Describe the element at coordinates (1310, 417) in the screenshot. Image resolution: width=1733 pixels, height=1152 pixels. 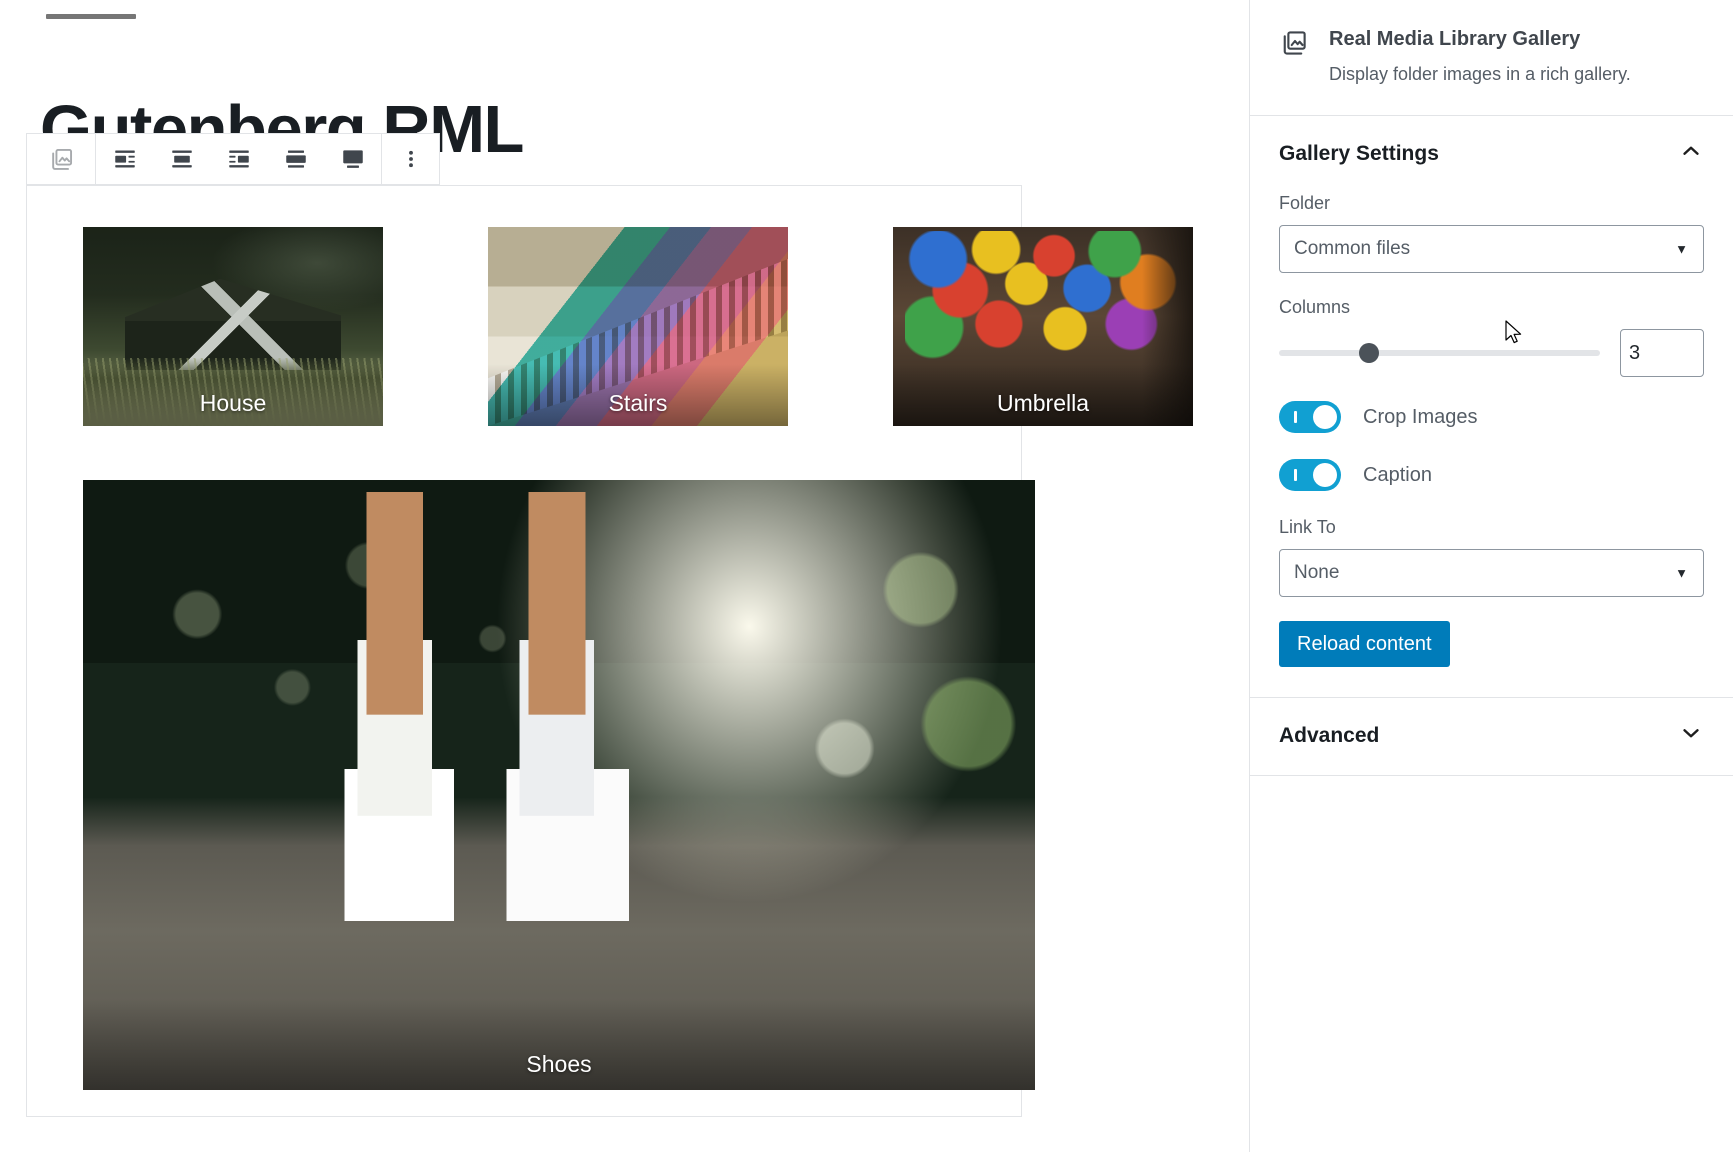
I see `crop-images-toggle` at that location.